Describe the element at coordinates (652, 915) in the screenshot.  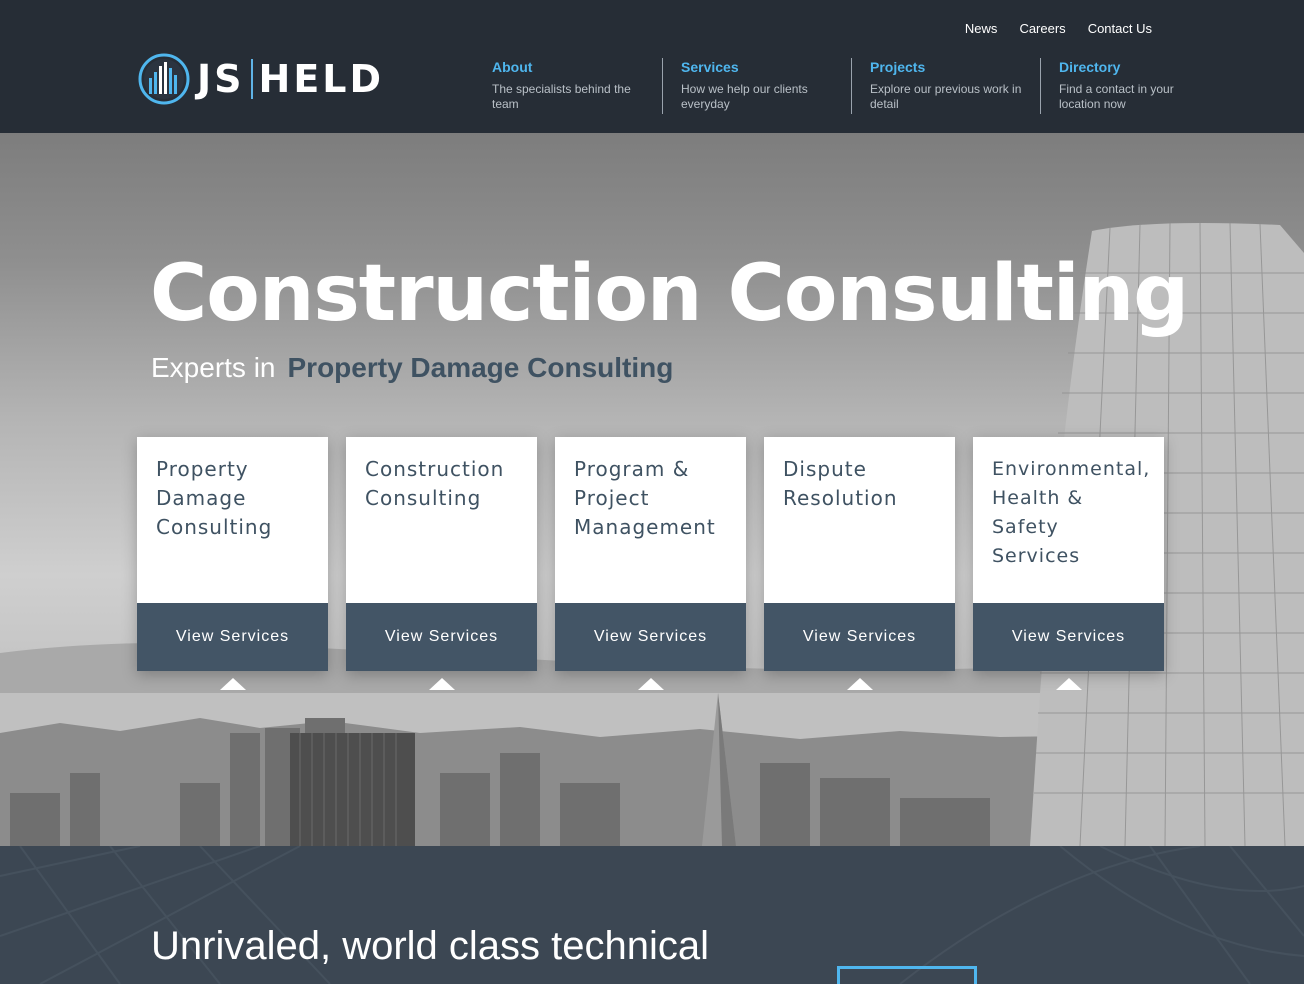
I see `intro-section: Unrivaled, world class technical` at that location.